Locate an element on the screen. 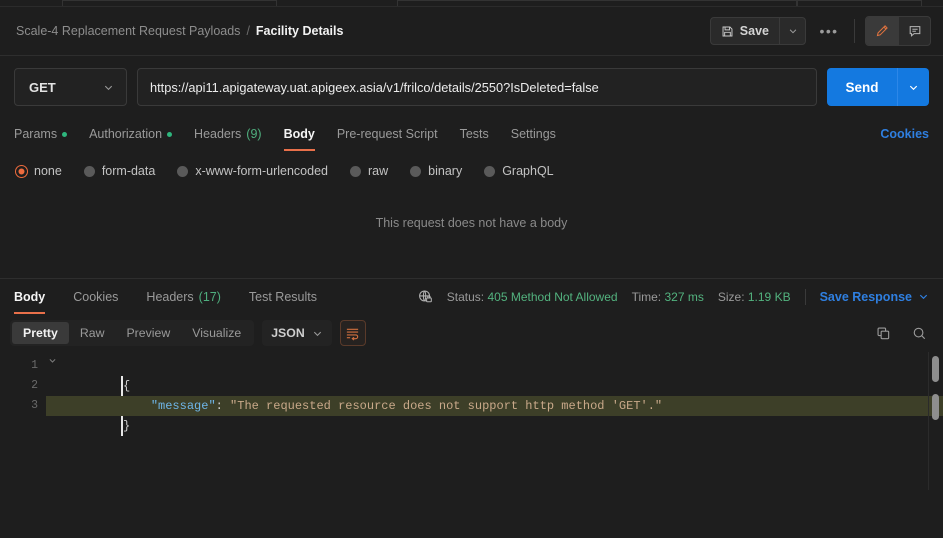 The width and height of the screenshot is (943, 538). view-mode-visualize: Visualize is located at coordinates (216, 333).